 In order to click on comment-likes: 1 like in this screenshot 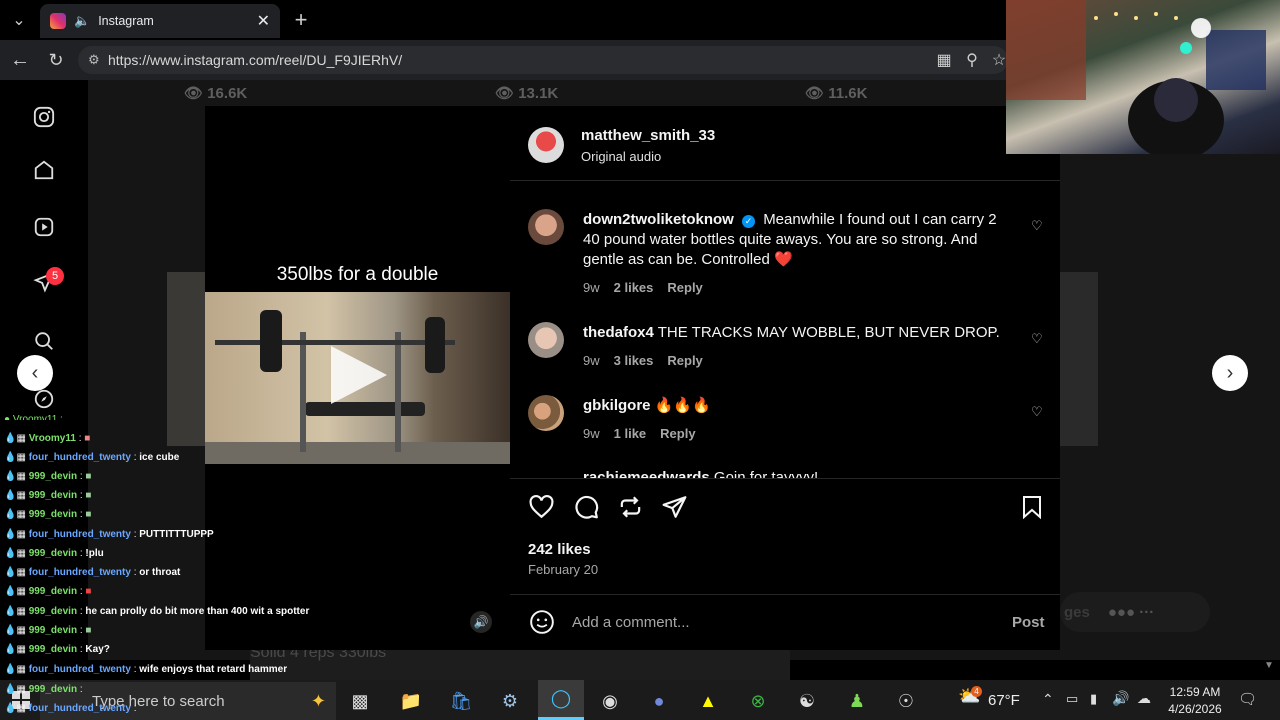, I will do `click(630, 433)`.